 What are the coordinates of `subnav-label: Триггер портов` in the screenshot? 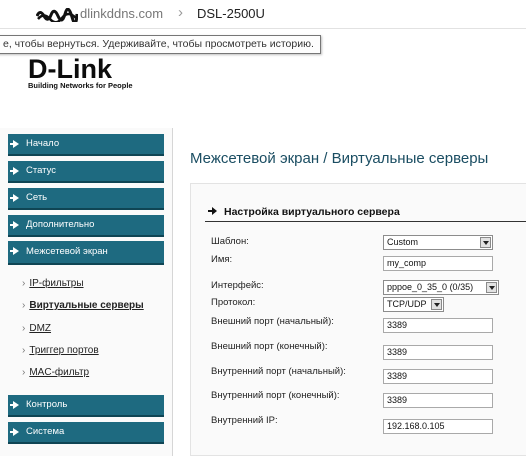 It's located at (64, 350).